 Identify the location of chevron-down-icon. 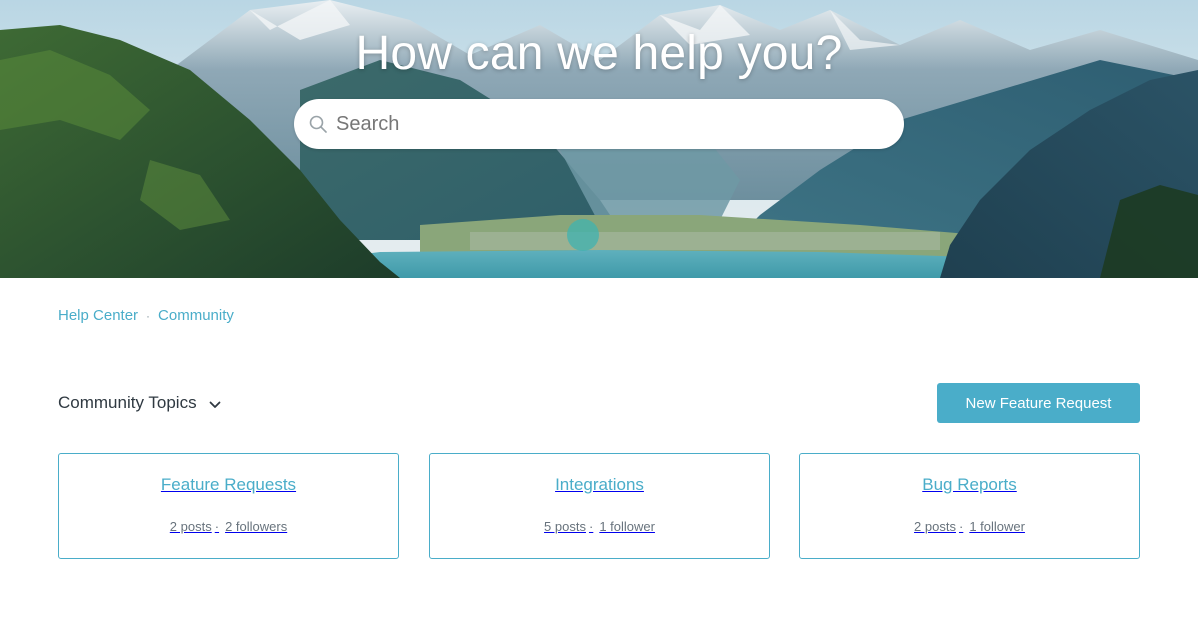
(214, 404).